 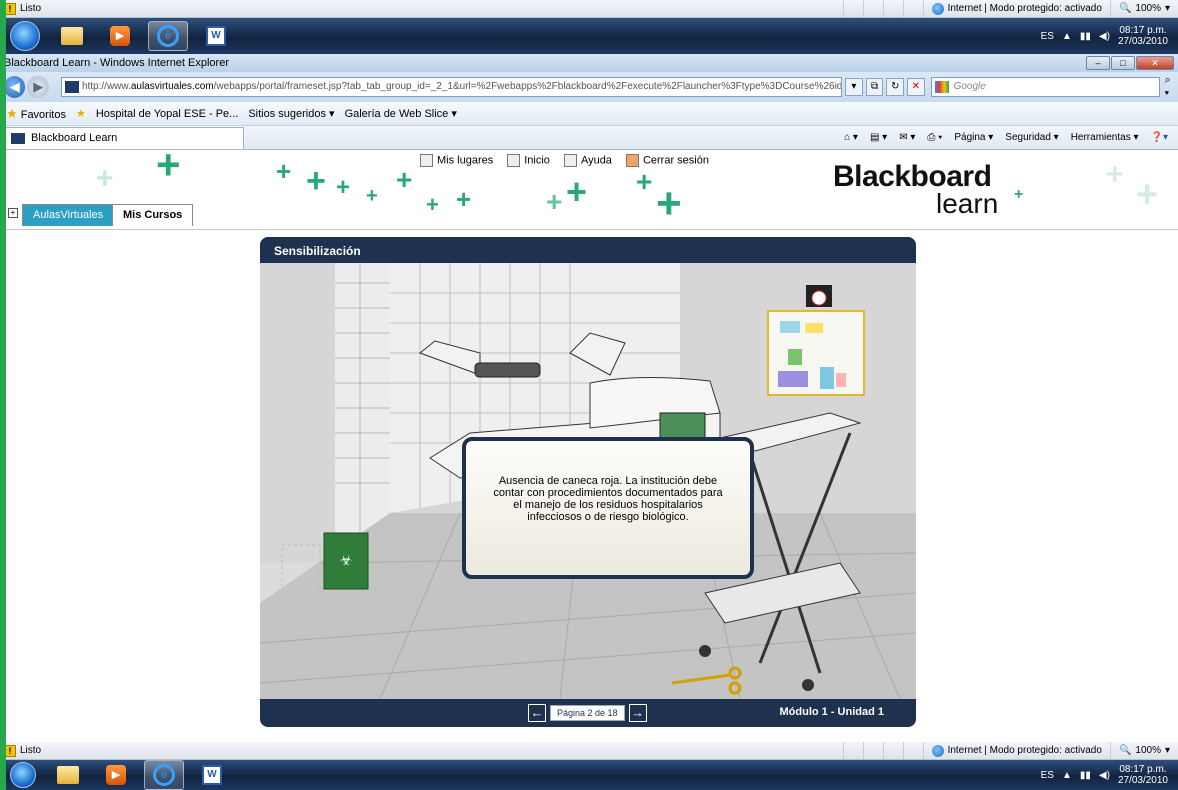 What do you see at coordinates (36, 114) in the screenshot?
I see `favorites-button: ★ Favoritos` at bounding box center [36, 114].